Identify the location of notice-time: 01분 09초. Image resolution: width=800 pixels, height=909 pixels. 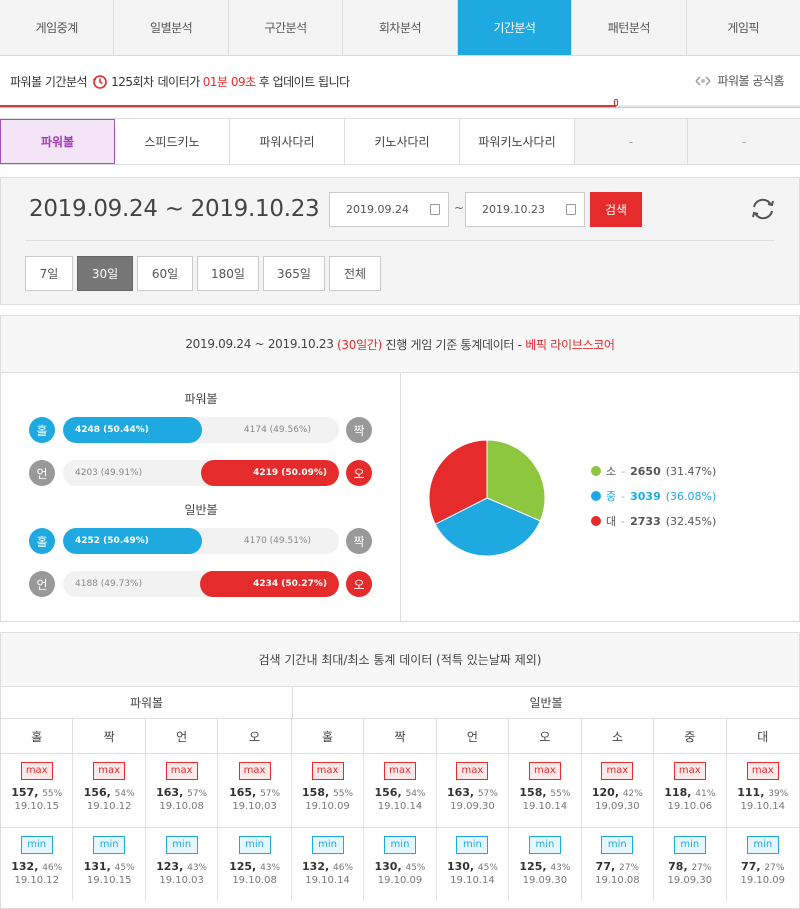
(229, 82).